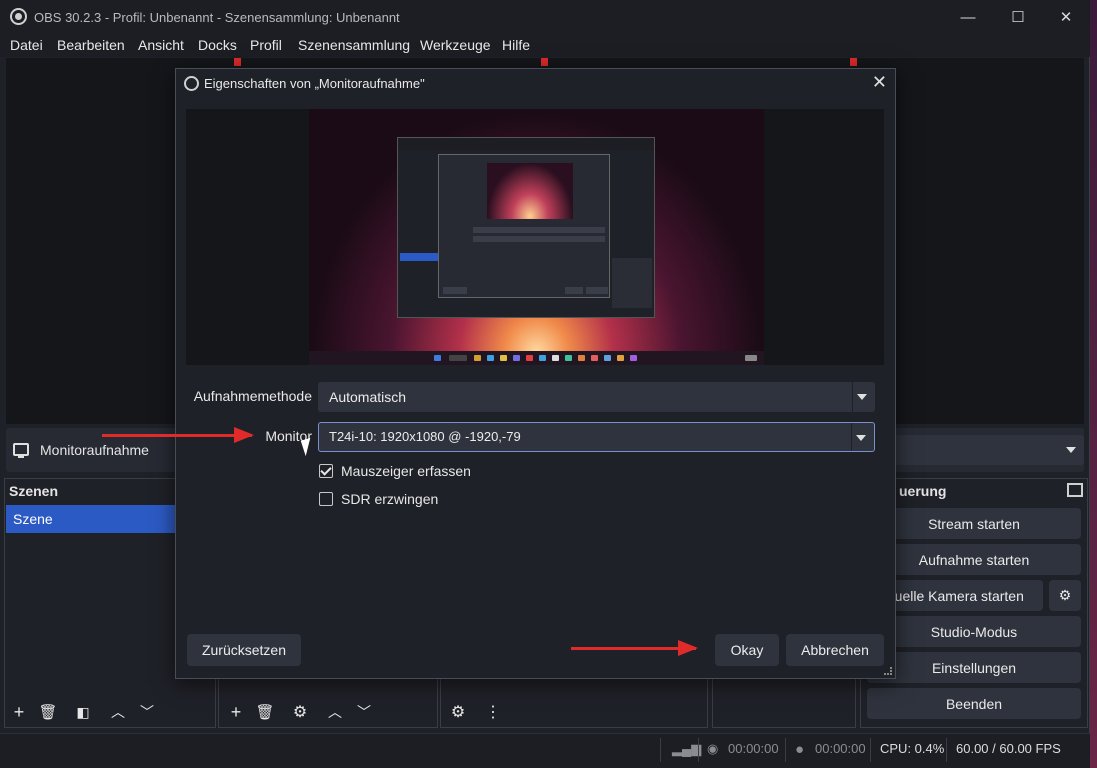 The height and width of the screenshot is (768, 1097). What do you see at coordinates (161, 45) in the screenshot?
I see `menu-ansicht: Ansicht` at bounding box center [161, 45].